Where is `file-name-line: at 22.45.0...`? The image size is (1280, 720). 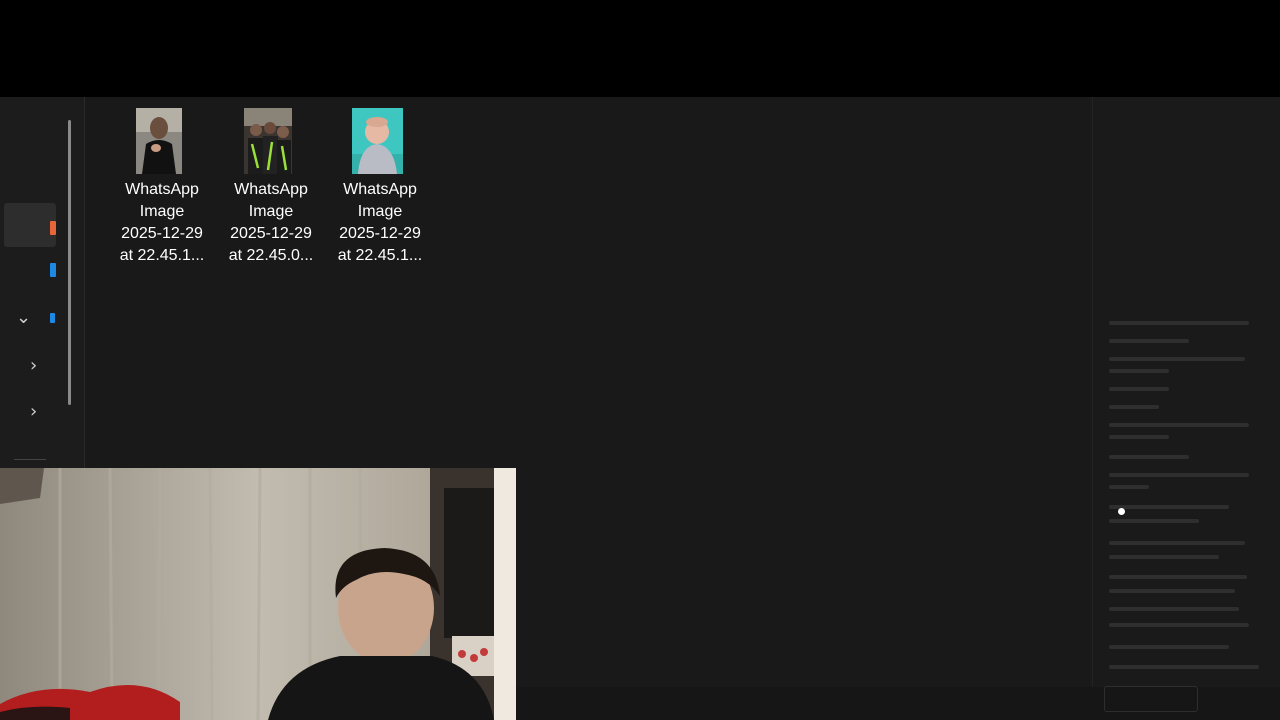
file-name-line: at 22.45.0... is located at coordinates (271, 255).